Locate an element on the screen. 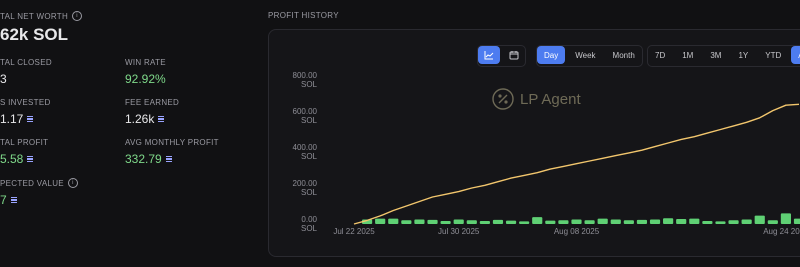 The image size is (800, 267). line-chart-button is located at coordinates (489, 55).